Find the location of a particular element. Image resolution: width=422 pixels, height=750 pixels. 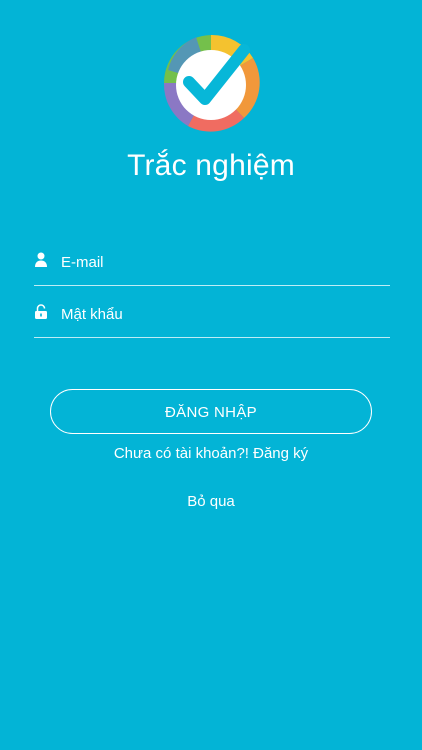

skip-link: Bỏ qua is located at coordinates (211, 502).